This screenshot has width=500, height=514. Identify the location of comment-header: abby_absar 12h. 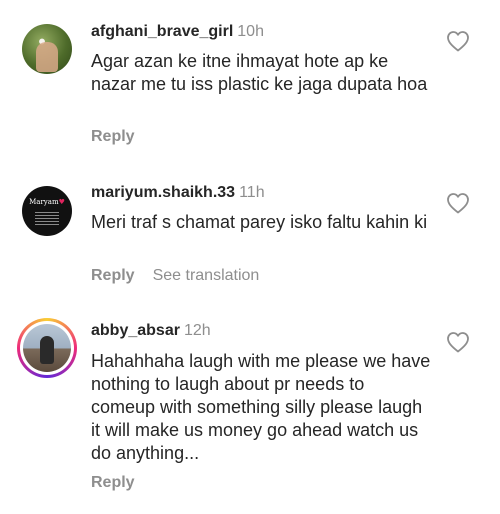
(151, 331).